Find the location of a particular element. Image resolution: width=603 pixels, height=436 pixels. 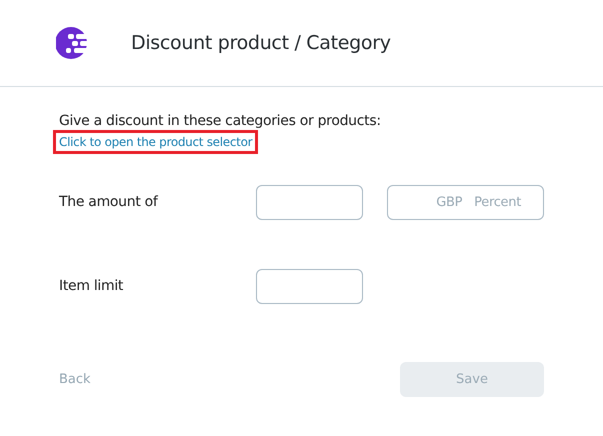

field-label: The amount of is located at coordinates (109, 202).